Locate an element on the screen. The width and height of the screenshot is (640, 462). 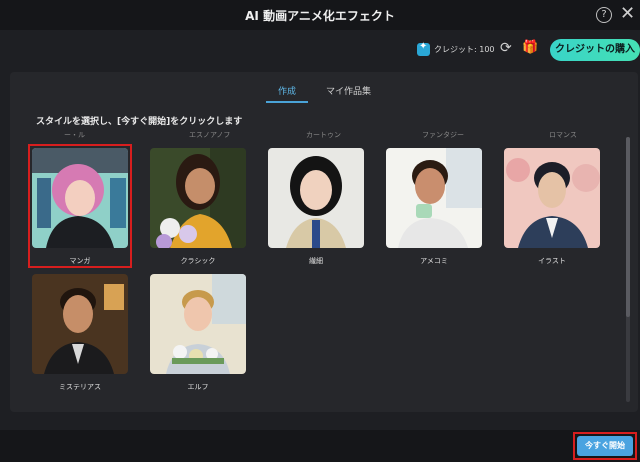
credits-label: クレジット: 100 is located at coordinates (464, 49).